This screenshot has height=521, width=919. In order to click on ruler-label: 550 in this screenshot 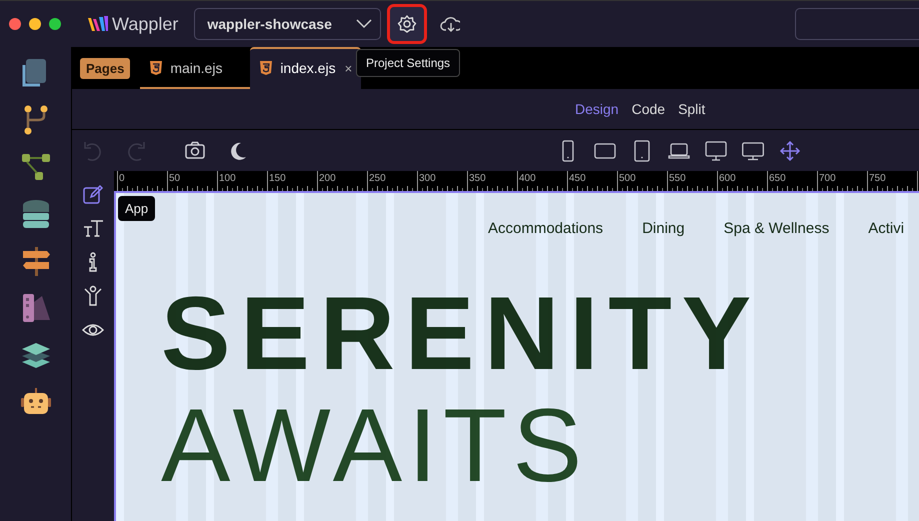, I will do `click(677, 178)`.